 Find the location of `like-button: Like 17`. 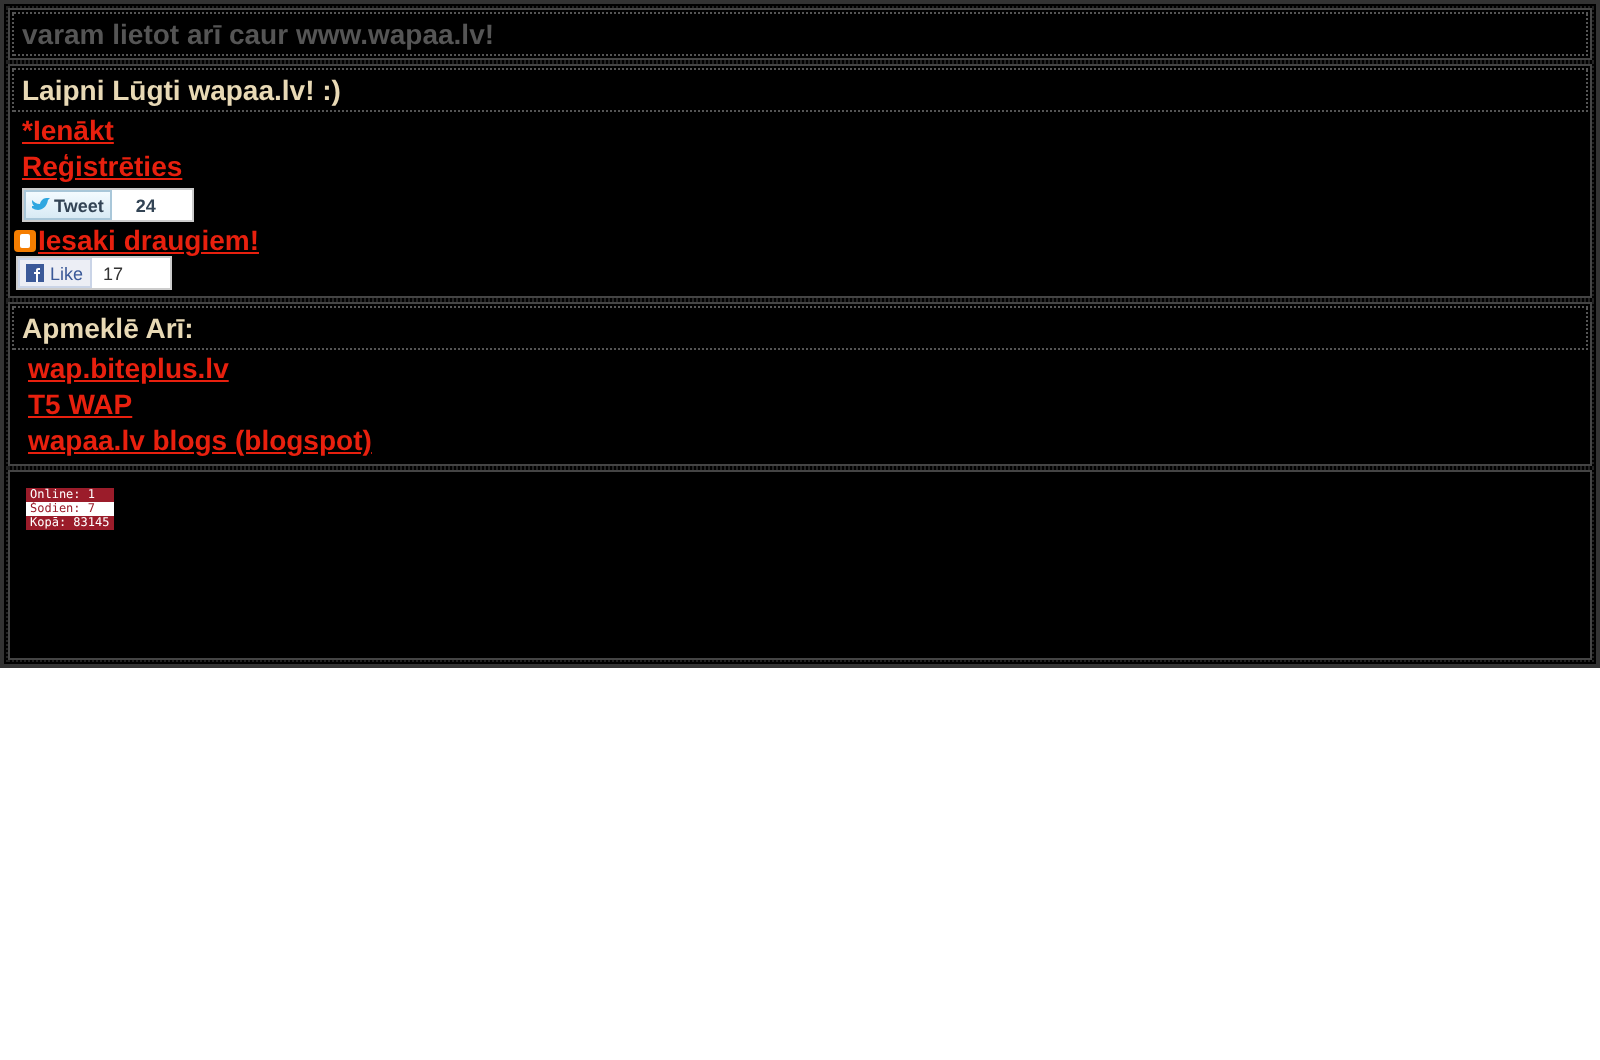

like-button: Like 17 is located at coordinates (94, 273).